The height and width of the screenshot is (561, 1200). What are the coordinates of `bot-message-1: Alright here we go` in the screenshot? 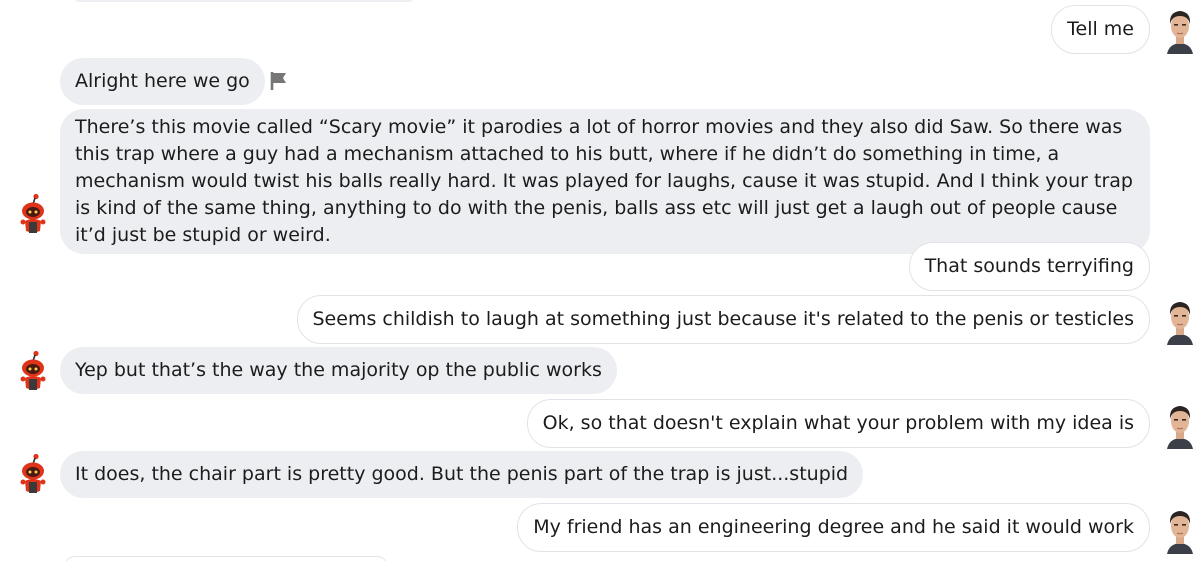 It's located at (162, 81).